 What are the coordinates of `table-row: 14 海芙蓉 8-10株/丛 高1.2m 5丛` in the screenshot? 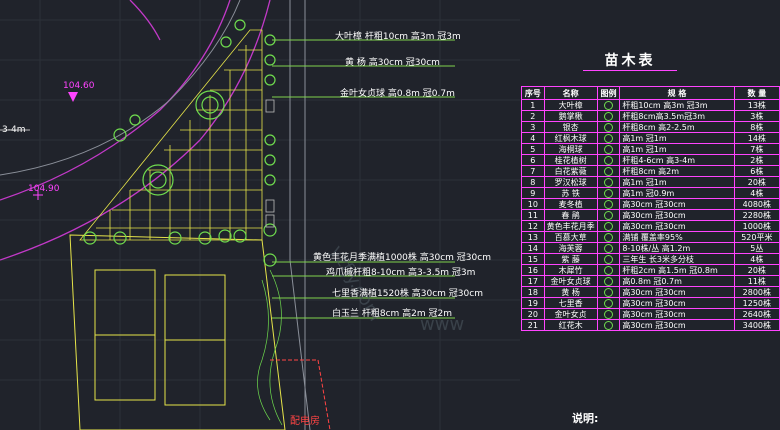 It's located at (650, 248).